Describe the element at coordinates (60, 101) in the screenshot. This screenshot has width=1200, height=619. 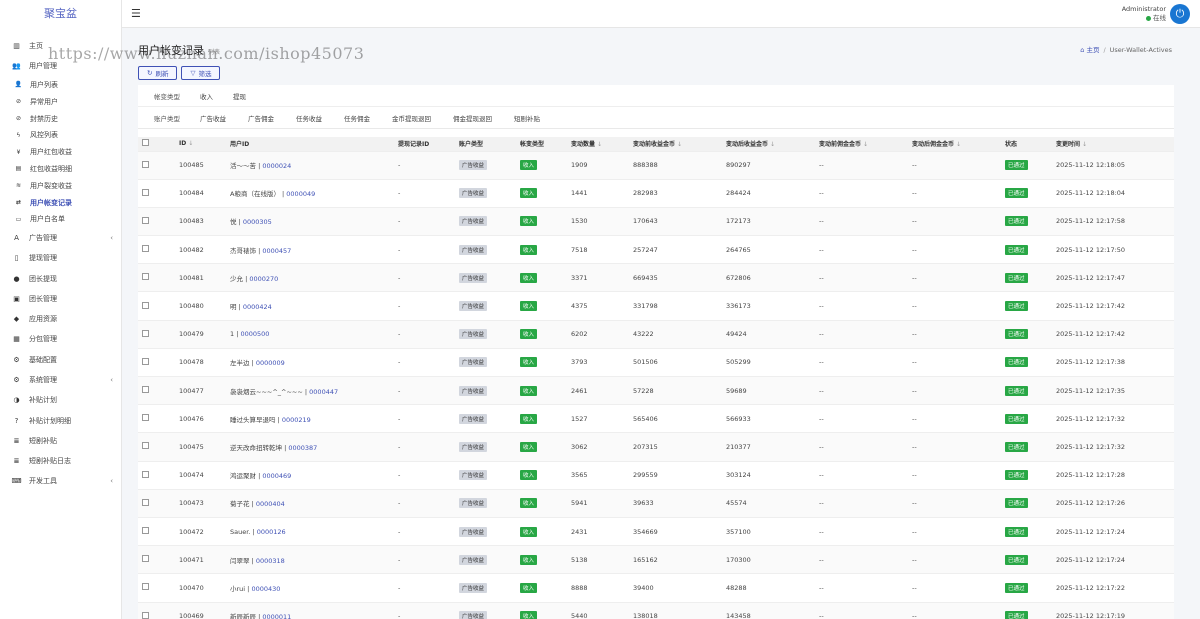
I see `sidebar-item-3: ⊘ 异常用户` at that location.